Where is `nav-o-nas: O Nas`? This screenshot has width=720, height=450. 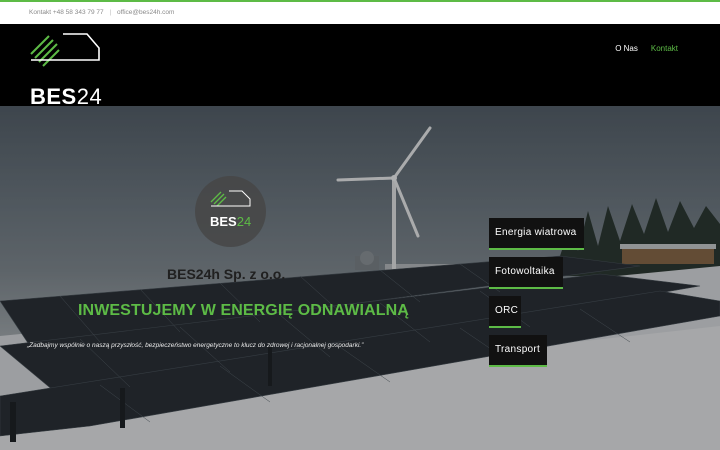
nav-o-nas: O Nas is located at coordinates (626, 48).